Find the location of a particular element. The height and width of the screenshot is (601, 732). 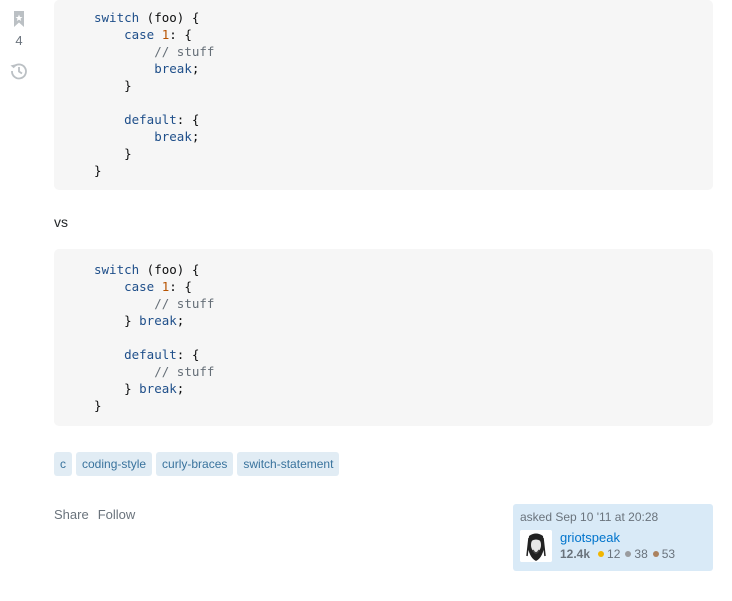

user-stats: 12.4k 12 38 53 is located at coordinates (617, 554).